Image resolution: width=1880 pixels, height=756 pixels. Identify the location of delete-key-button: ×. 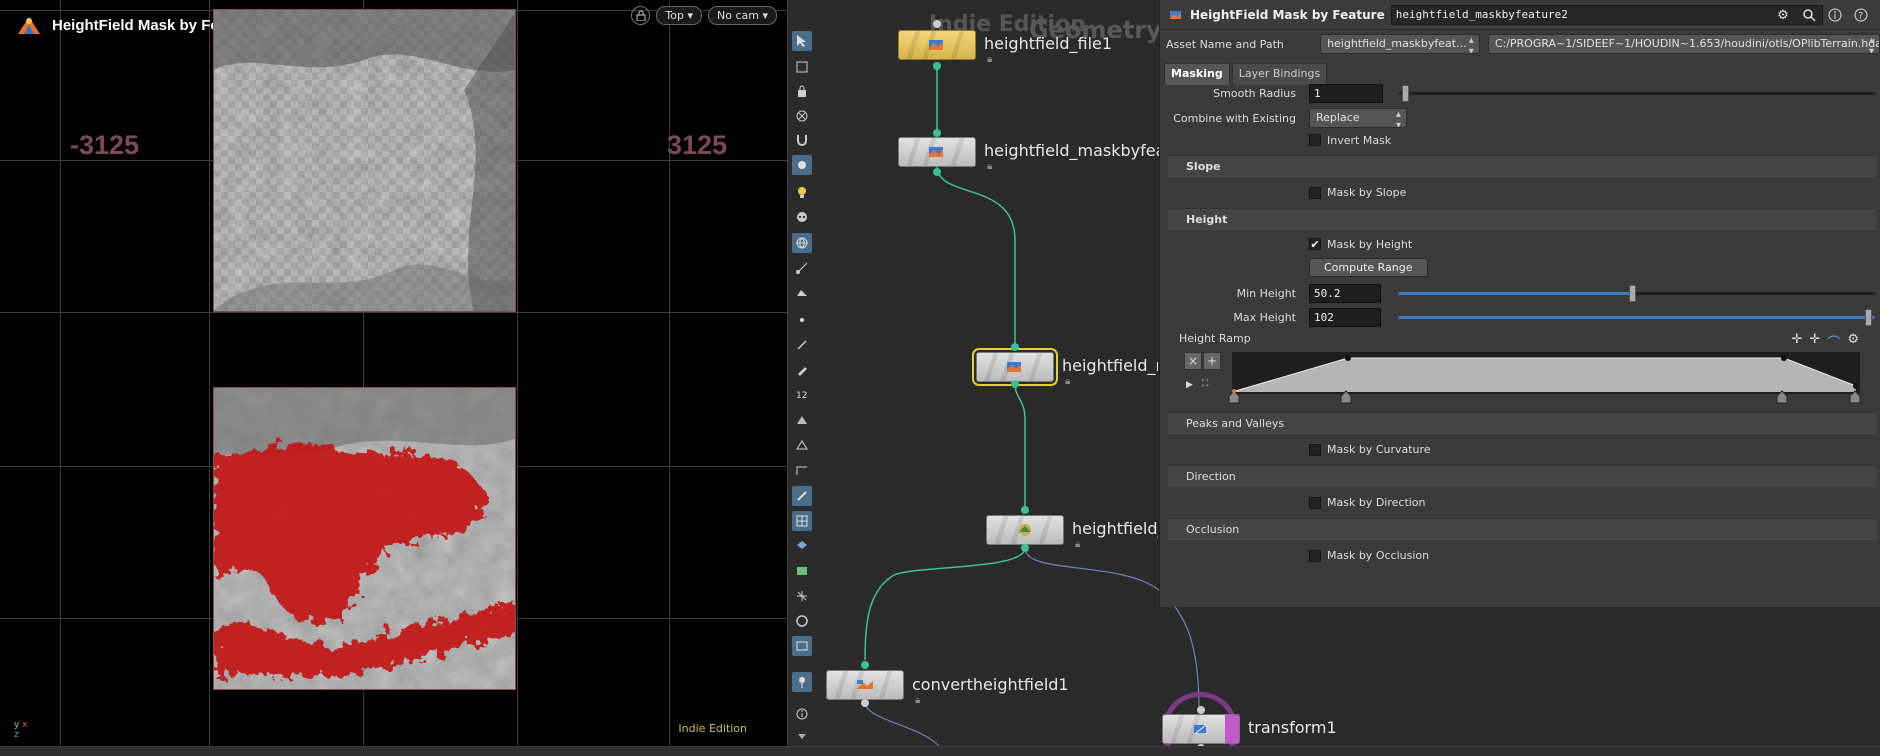
(1193, 361).